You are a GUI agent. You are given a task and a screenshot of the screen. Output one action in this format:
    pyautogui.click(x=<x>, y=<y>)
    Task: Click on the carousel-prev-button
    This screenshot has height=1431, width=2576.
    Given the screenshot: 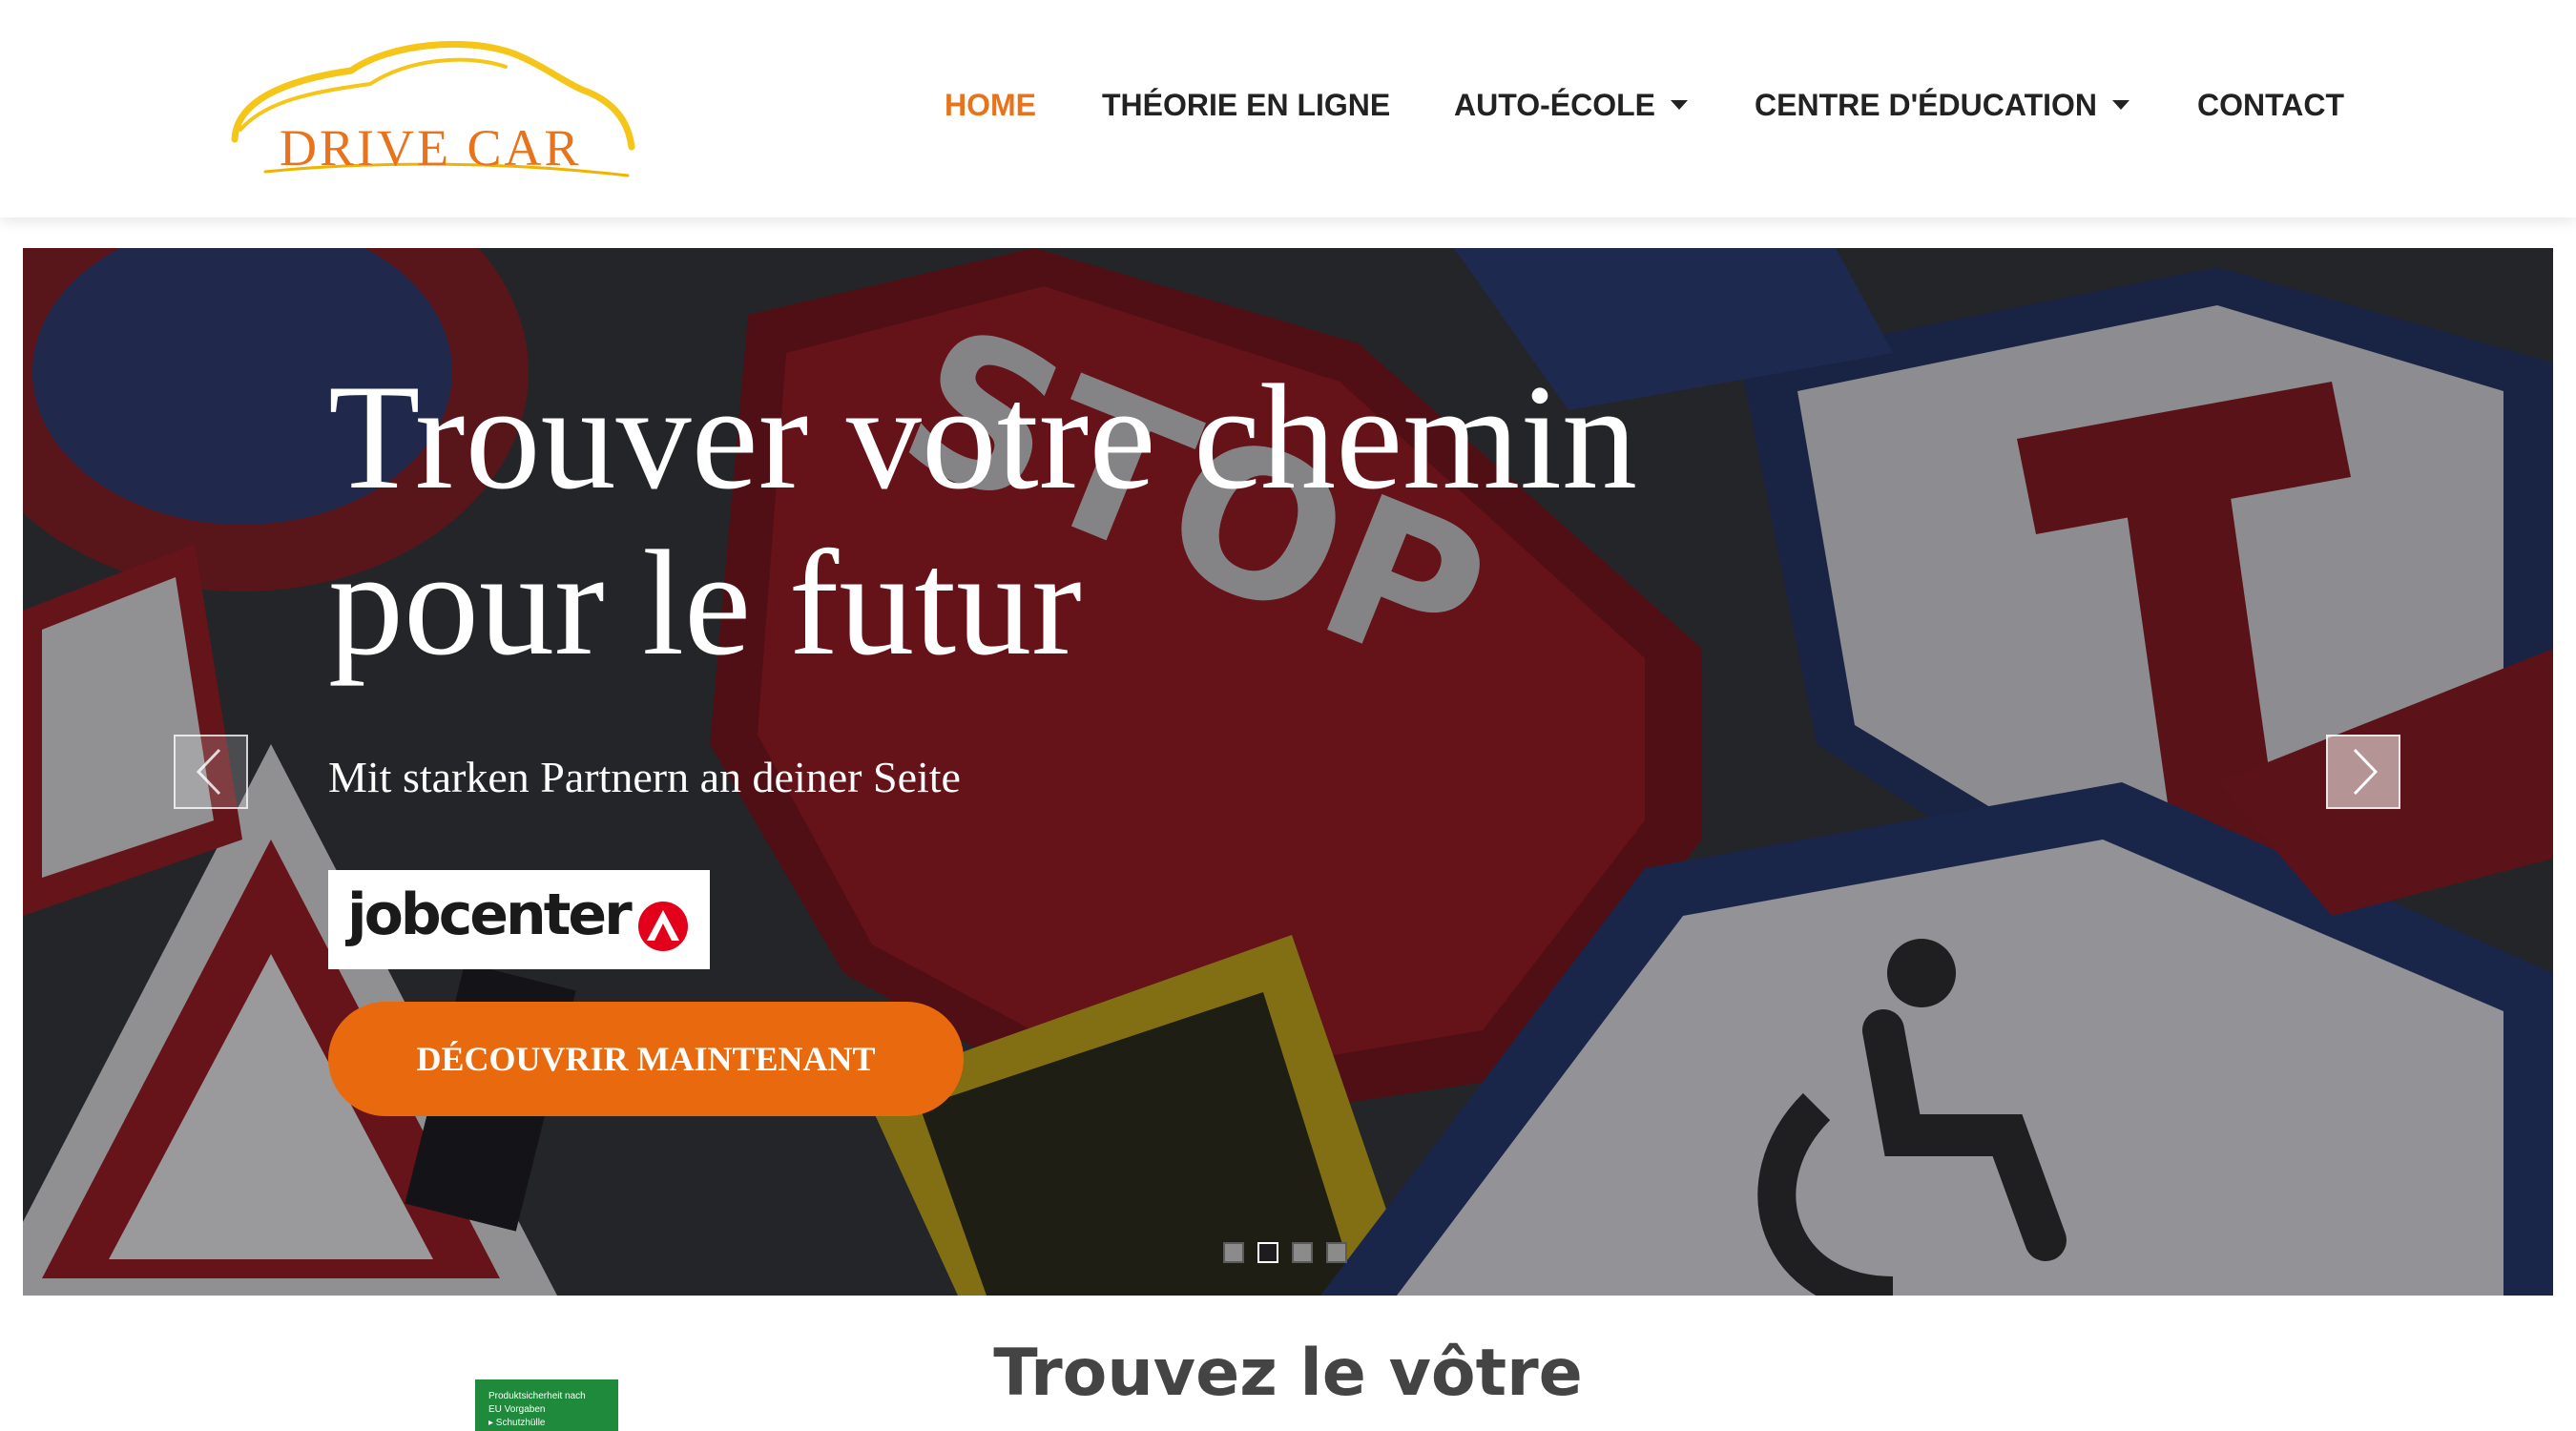 What is the action you would take?
    pyautogui.click(x=211, y=772)
    